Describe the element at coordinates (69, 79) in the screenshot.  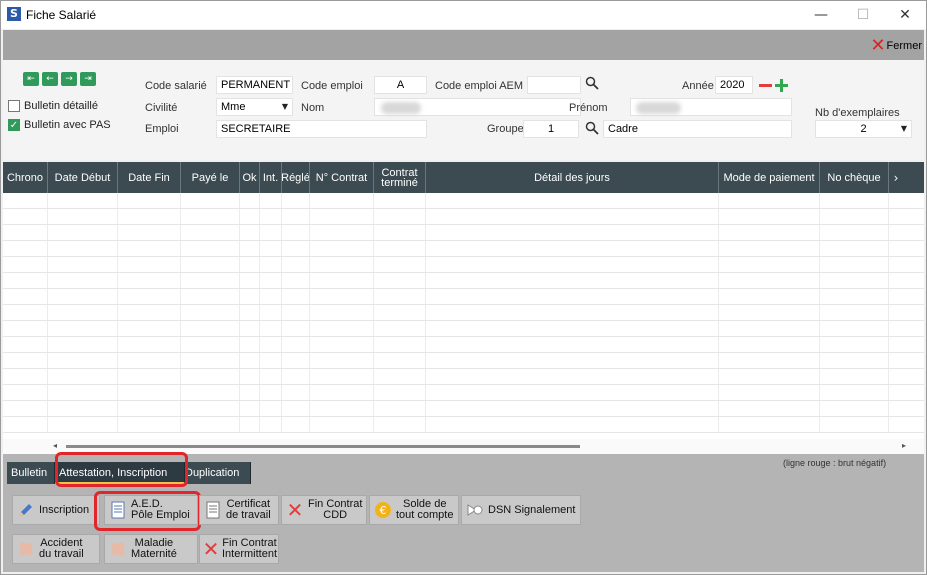
I see `next-record-button: →` at that location.